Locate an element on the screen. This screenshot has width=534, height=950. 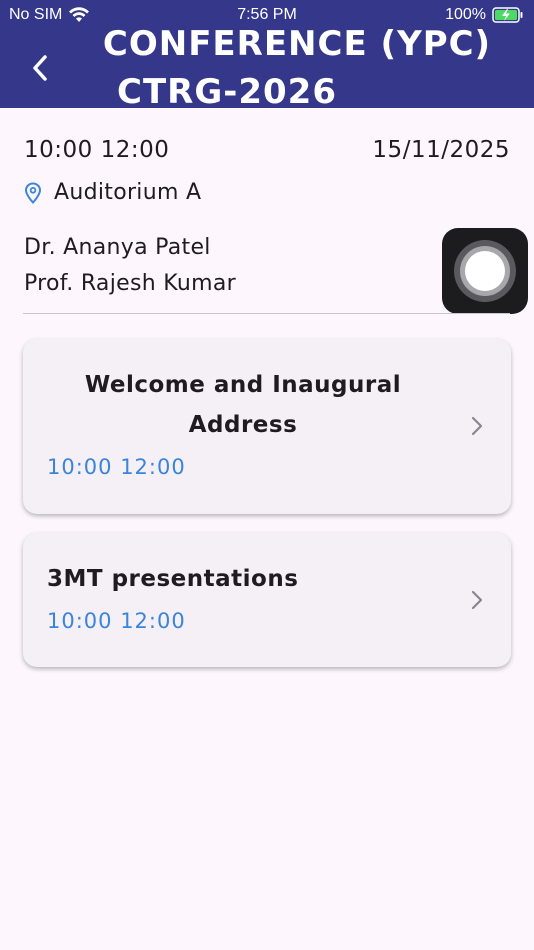
assistive-touch-button is located at coordinates (485, 271).